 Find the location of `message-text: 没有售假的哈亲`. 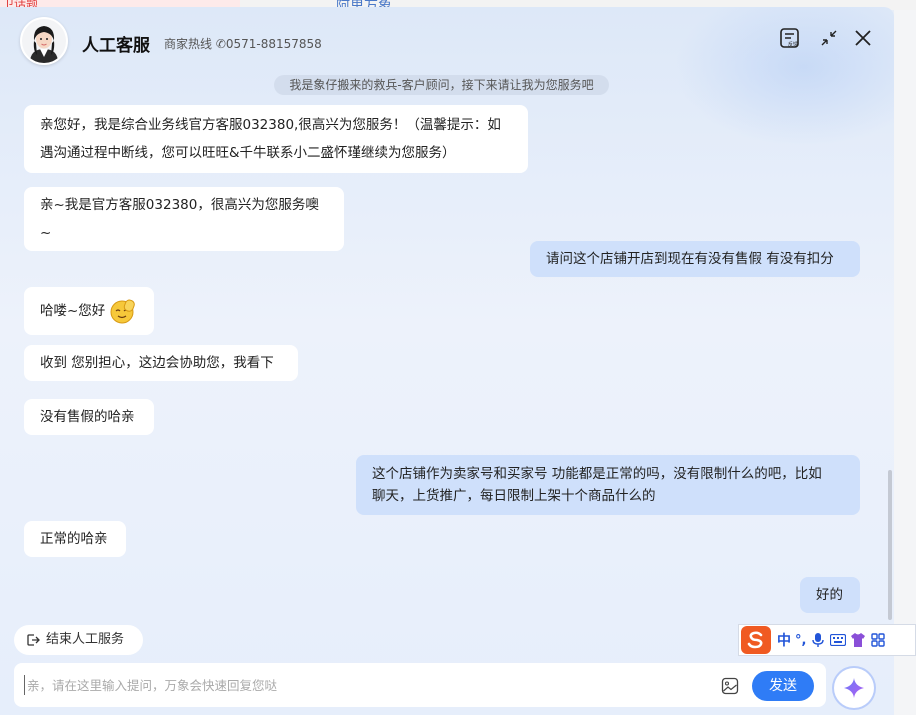

message-text: 没有售假的哈亲 is located at coordinates (87, 417).